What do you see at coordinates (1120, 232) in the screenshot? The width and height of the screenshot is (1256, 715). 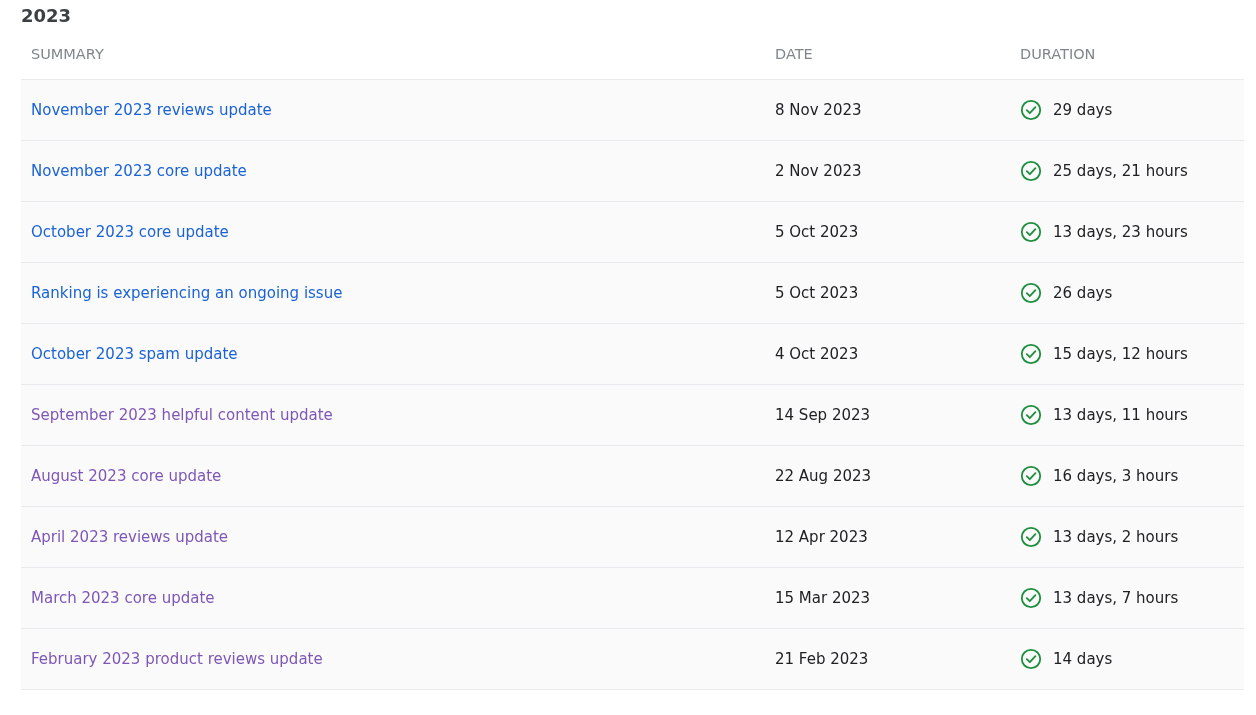 I see `duration-text: 13 days, 23 hours` at bounding box center [1120, 232].